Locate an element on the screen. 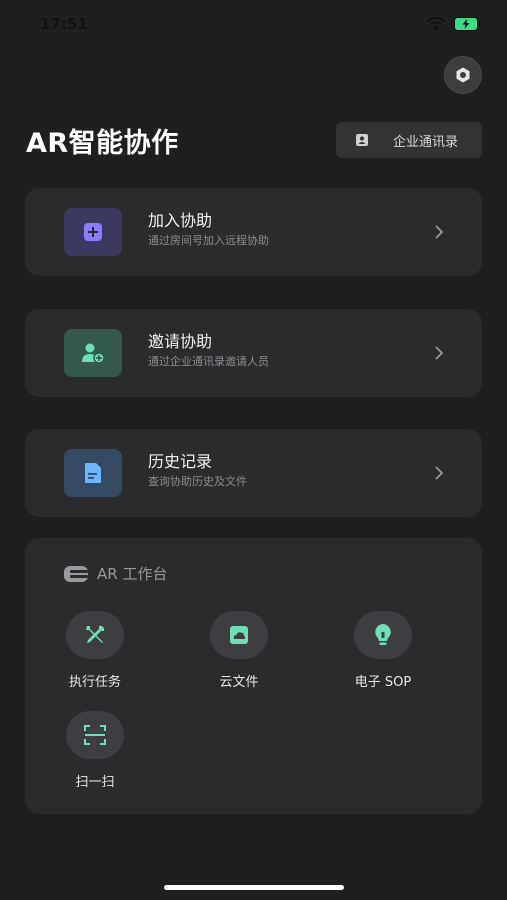 Image resolution: width=507 pixels, height=900 pixels. document-icon is located at coordinates (93, 473).